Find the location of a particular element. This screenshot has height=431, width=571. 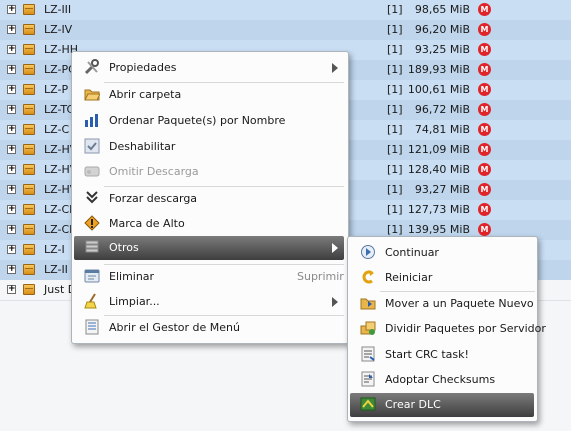

submenu-item-label: Reiniciar is located at coordinates (409, 277).